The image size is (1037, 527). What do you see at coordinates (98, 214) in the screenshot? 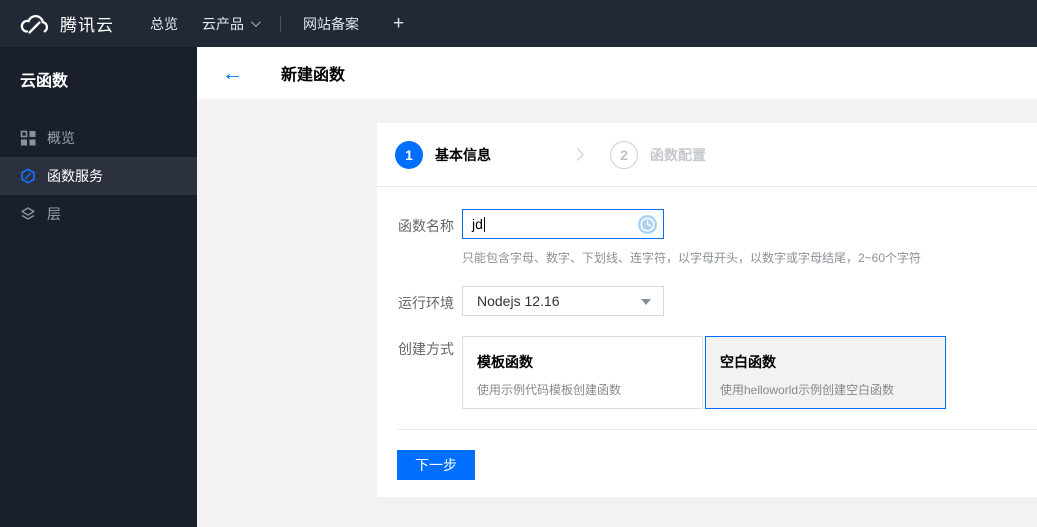
I see `sidebar-item-layers: 层` at bounding box center [98, 214].